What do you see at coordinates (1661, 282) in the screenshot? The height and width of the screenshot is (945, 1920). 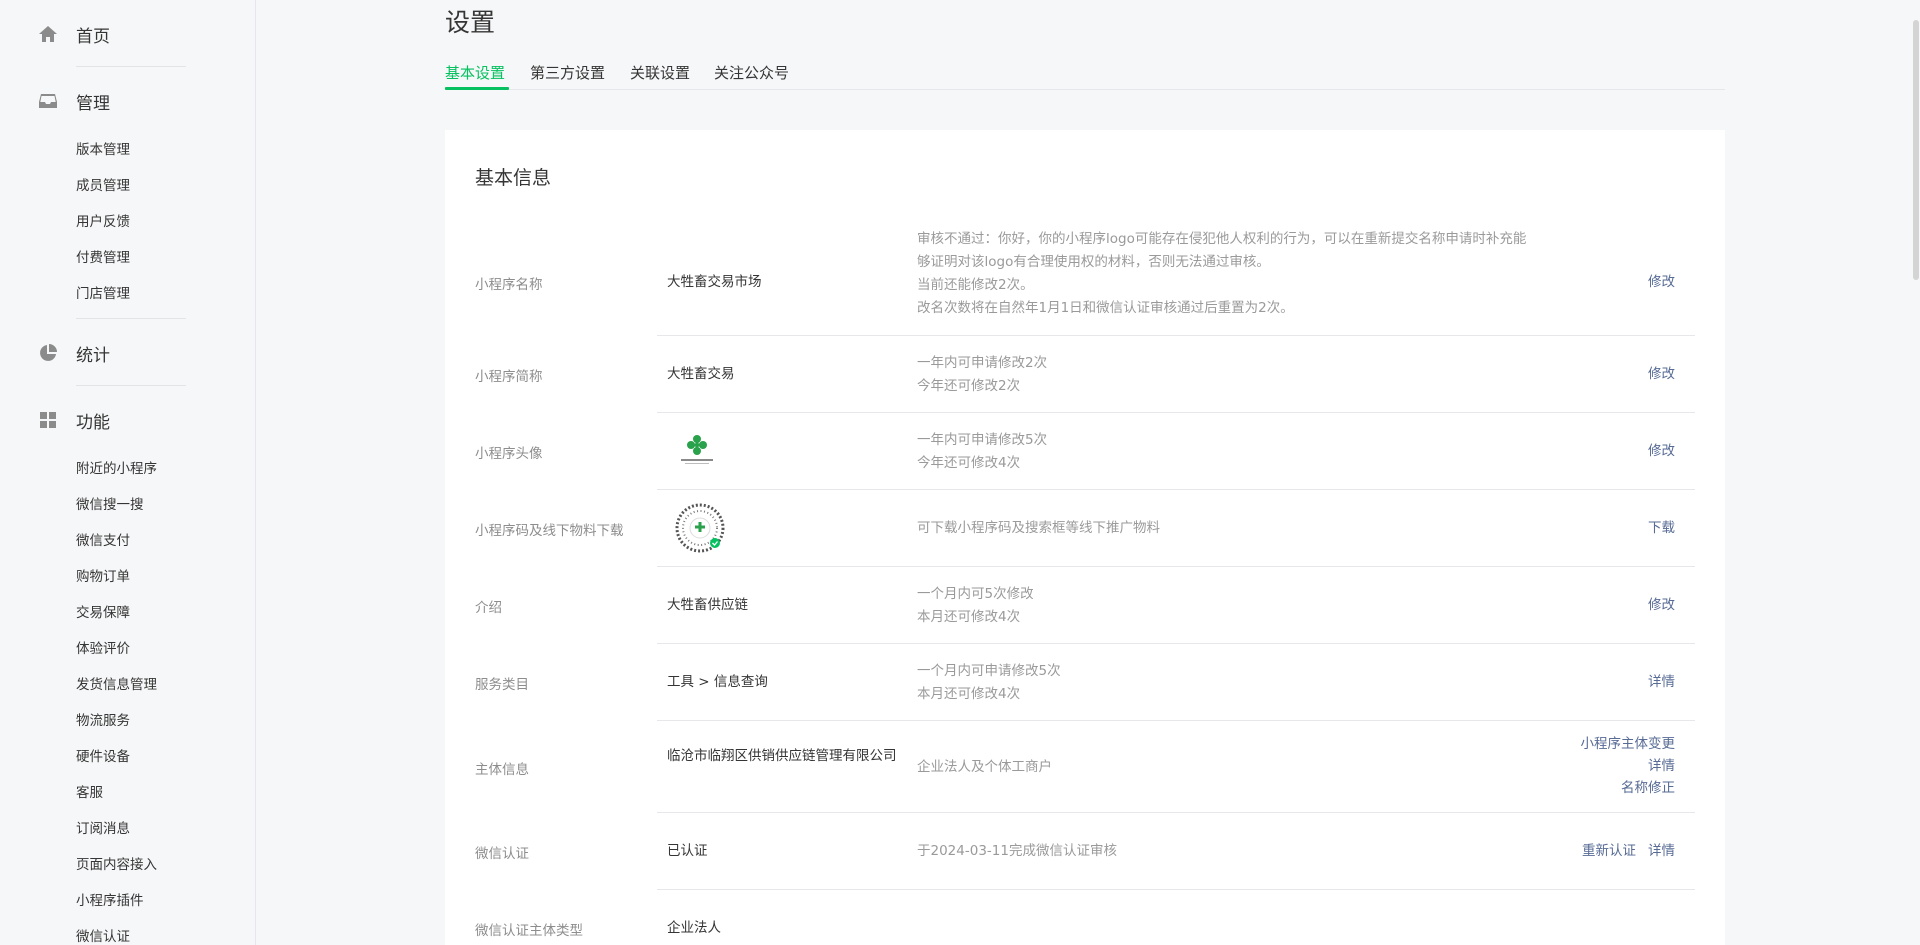 I see `edit-name-link: 修改` at bounding box center [1661, 282].